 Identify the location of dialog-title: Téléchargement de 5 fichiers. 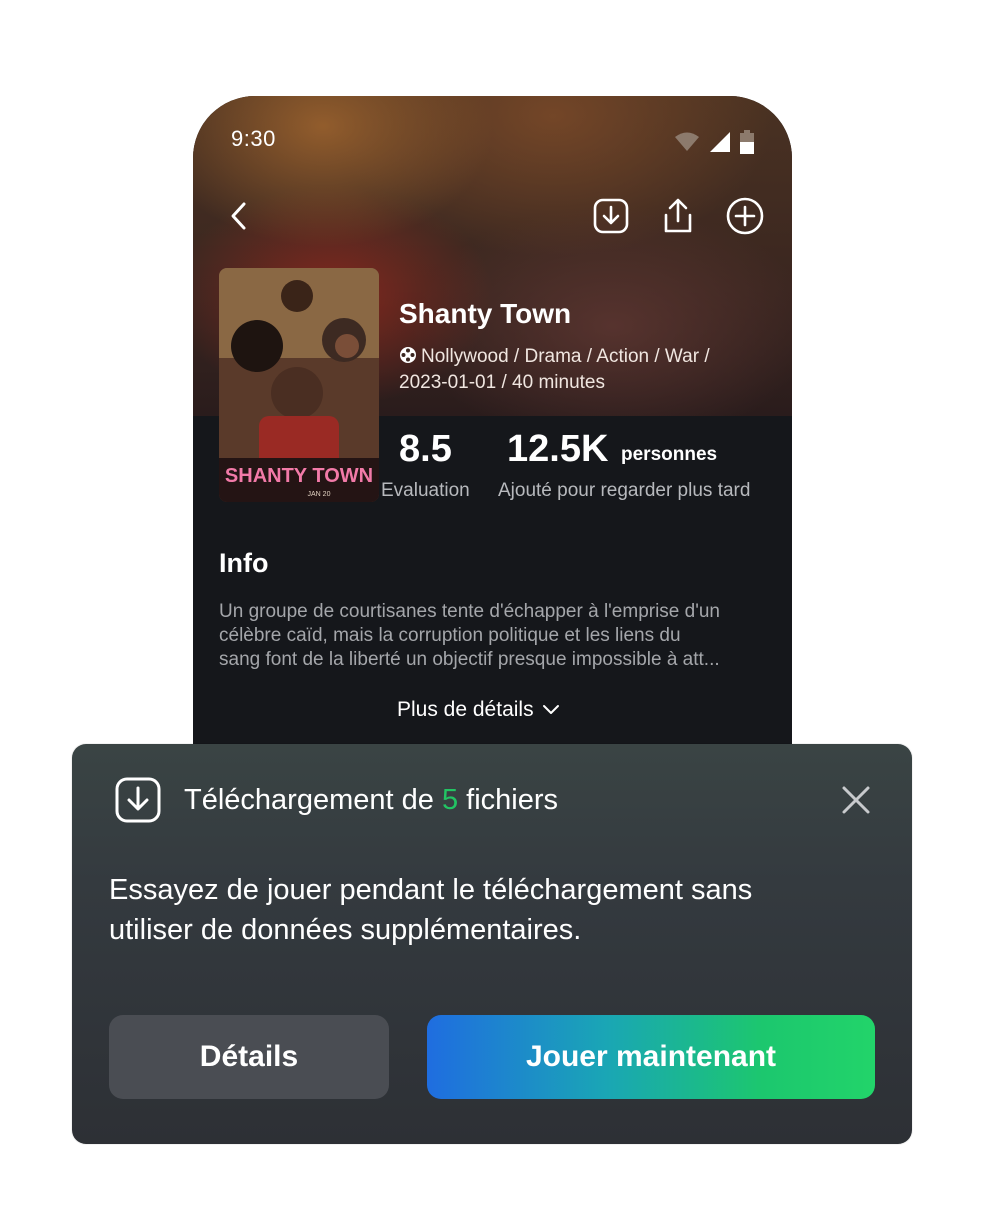
(371, 800).